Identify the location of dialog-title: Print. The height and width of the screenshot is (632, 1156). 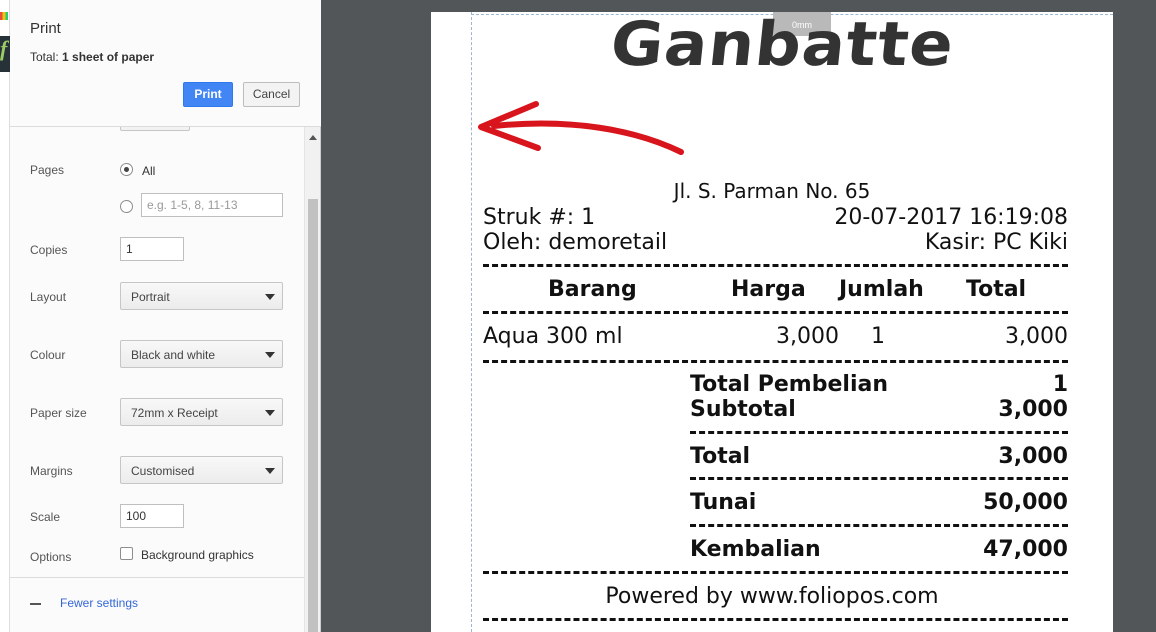
(45, 28).